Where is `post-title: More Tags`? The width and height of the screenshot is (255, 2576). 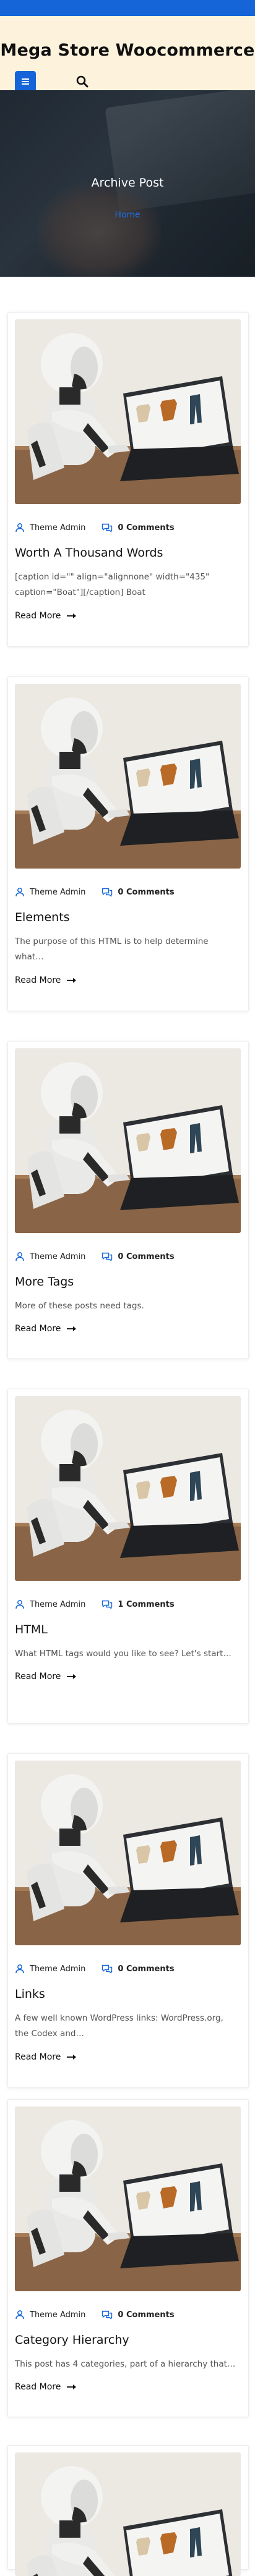 post-title: More Tags is located at coordinates (44, 1282).